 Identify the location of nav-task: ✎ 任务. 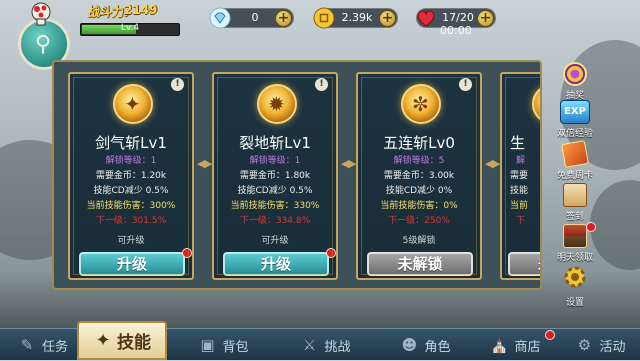
(42, 345).